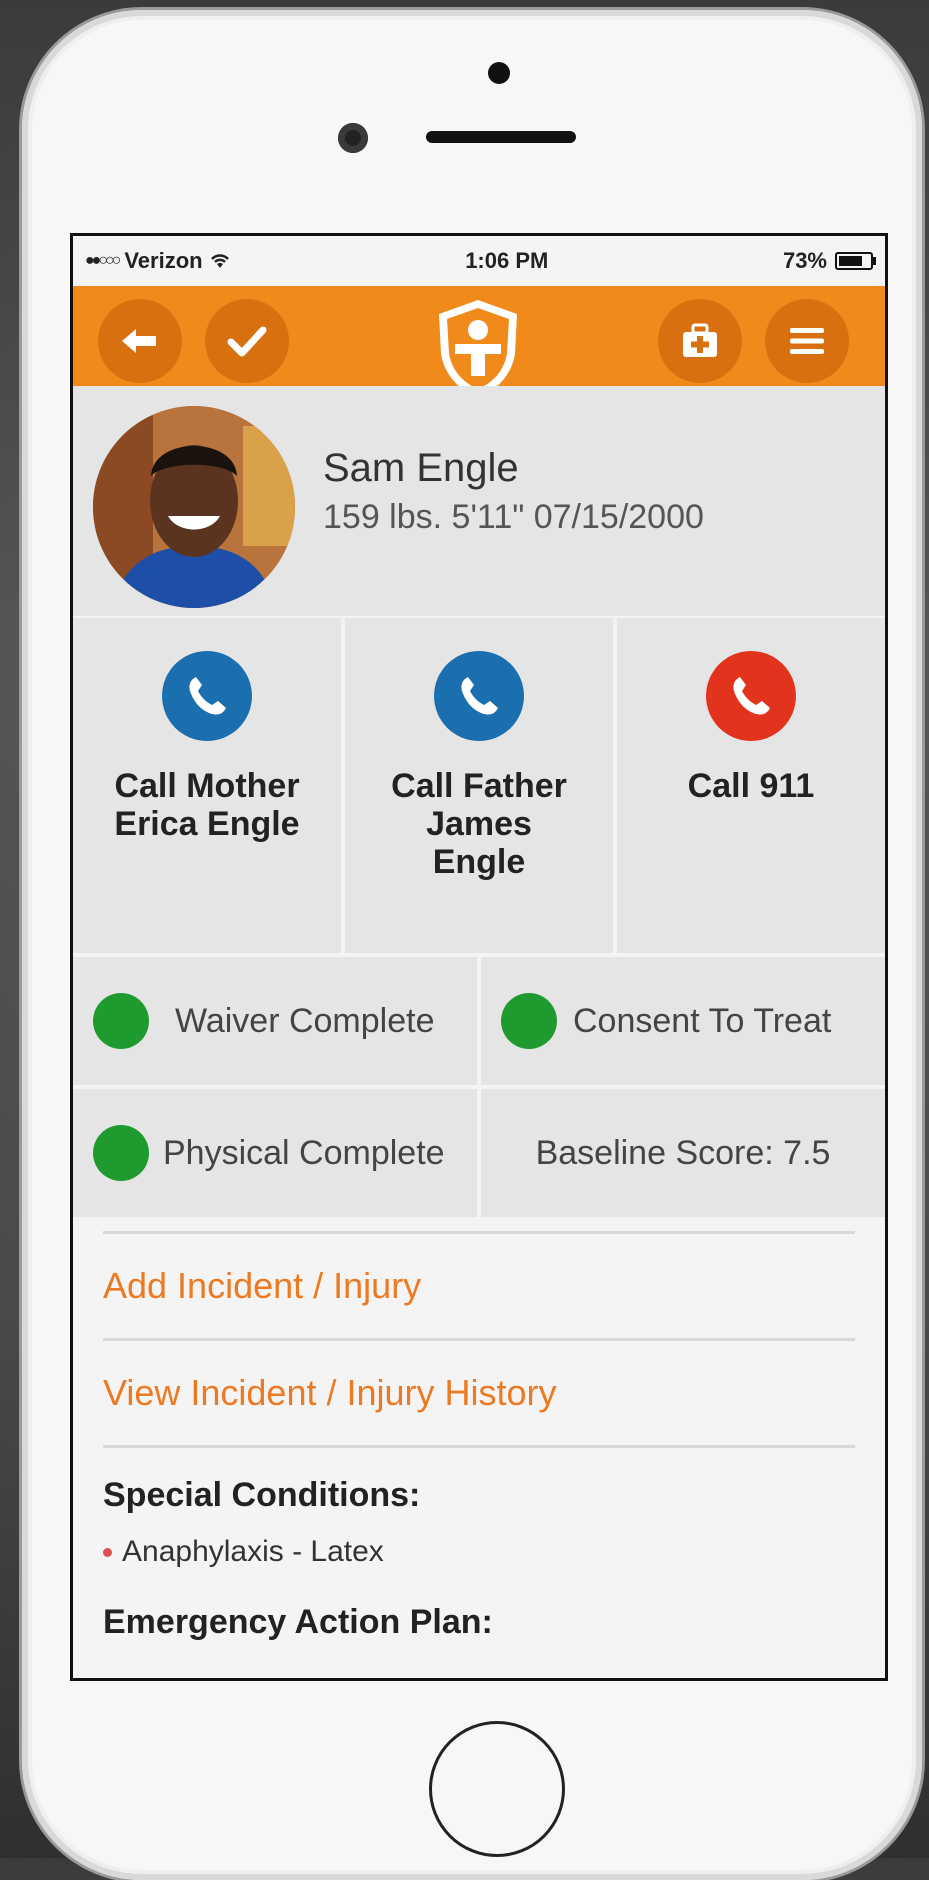 The image size is (929, 1880). Describe the element at coordinates (219, 261) in the screenshot. I see `wifi-icon` at that location.